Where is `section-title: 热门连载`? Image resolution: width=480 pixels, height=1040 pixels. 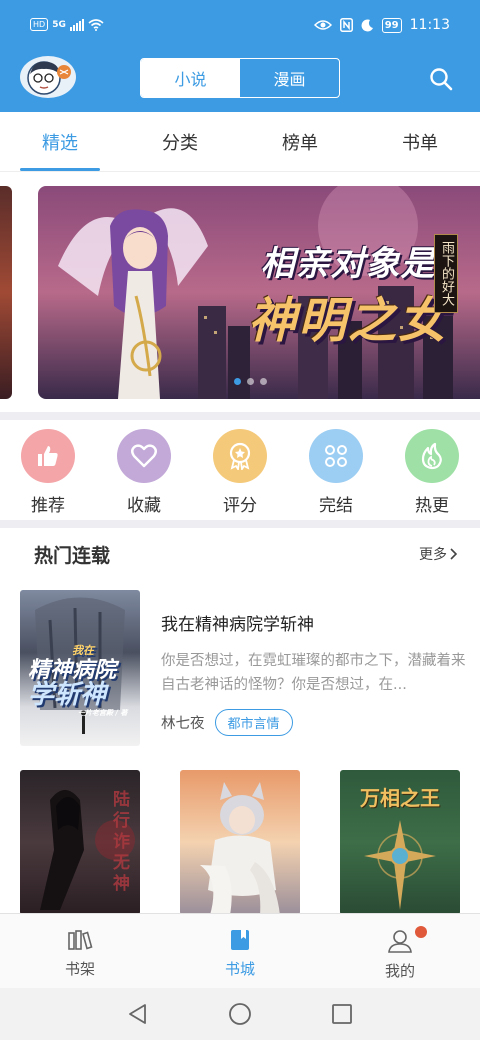
section-title: 热门连载 is located at coordinates (72, 555).